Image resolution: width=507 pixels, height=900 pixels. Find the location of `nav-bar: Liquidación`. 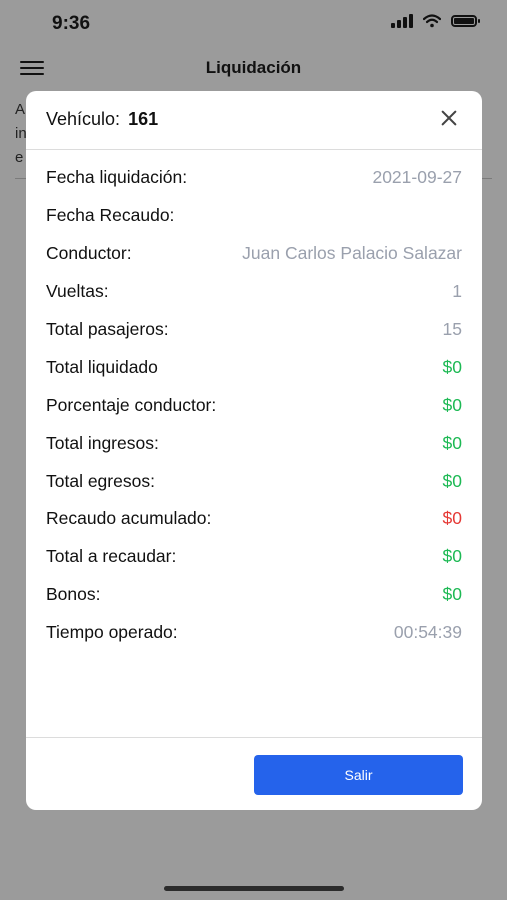

nav-bar: Liquidación is located at coordinates (253, 69).